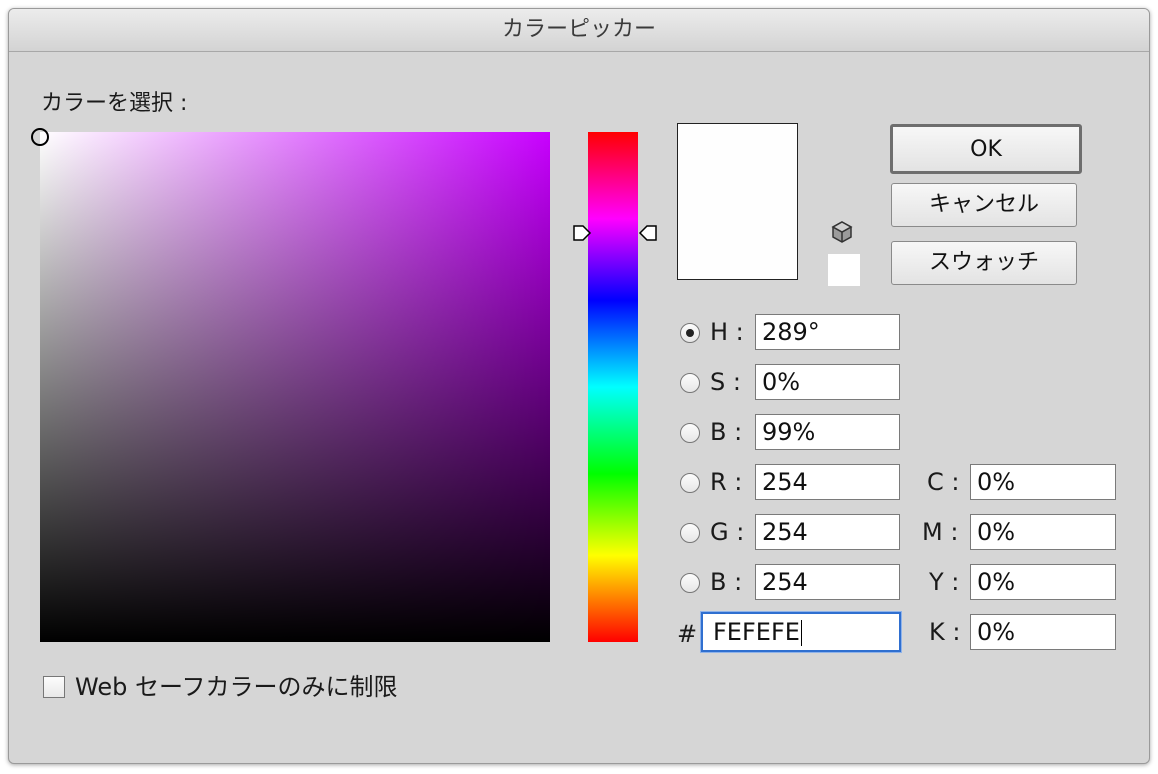 The image size is (1158, 774). I want to click on hex-input: FEFEFE, so click(801, 632).